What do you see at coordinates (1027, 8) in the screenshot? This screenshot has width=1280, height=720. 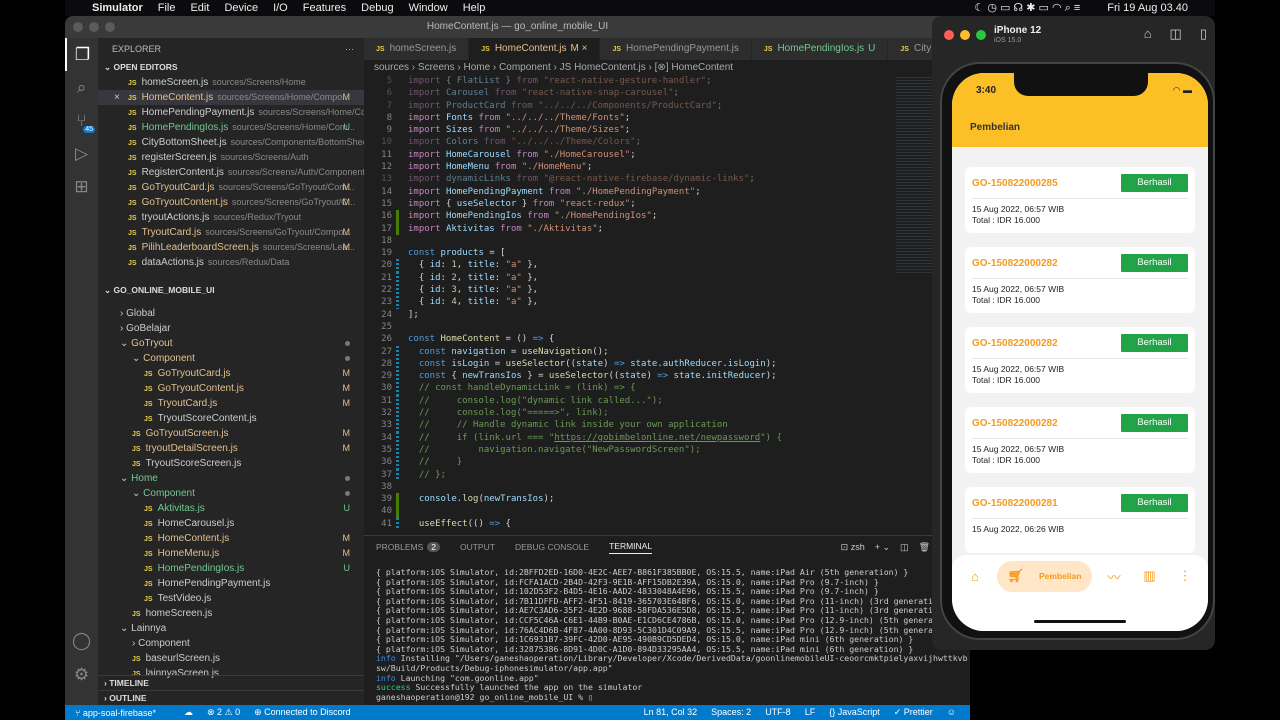 I see `status-icons: ☾ ◷ ▭ ☊ ✱ ▭ ◠ ⌕ ≡` at bounding box center [1027, 8].